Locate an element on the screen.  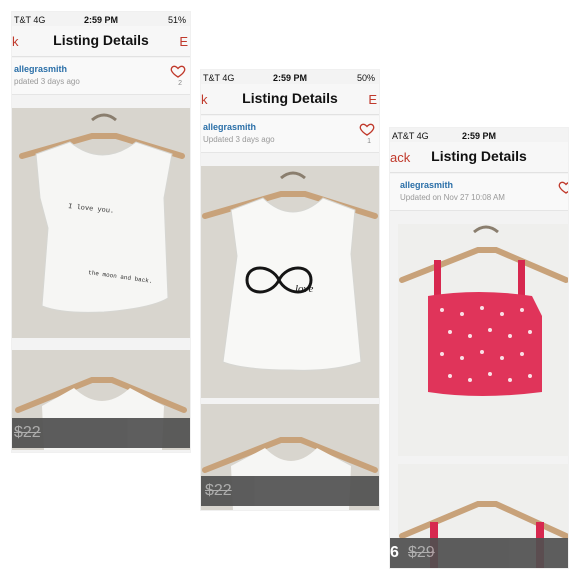
listing-photo: love is located at coordinates (290, 282).